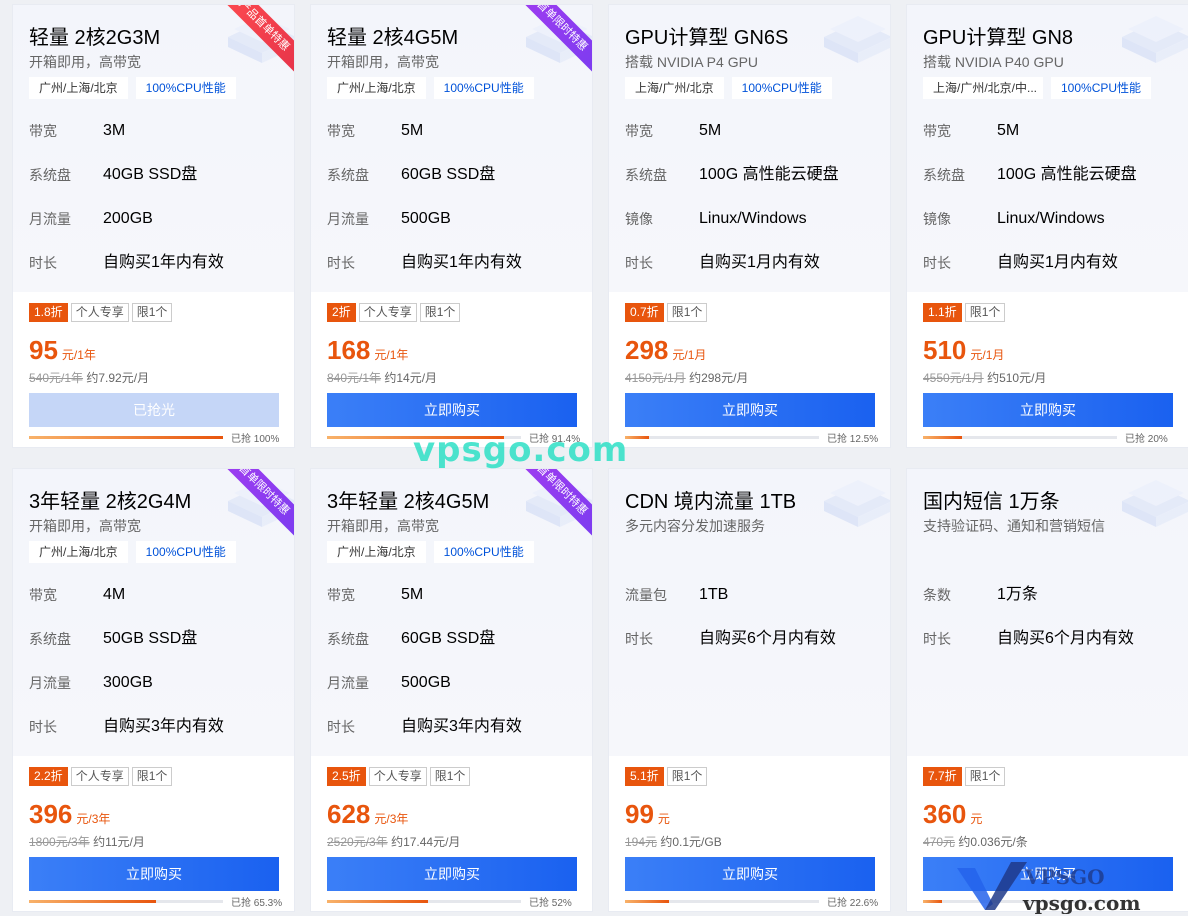 Image resolution: width=1188 pixels, height=916 pixels. Describe the element at coordinates (155, 607) in the screenshot. I see `spec-row: 带宽 4M` at that location.